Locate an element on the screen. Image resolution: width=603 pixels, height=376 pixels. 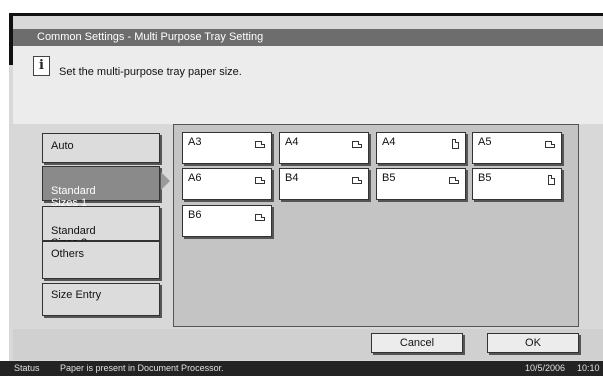
status-button: Status is located at coordinates (27, 368).